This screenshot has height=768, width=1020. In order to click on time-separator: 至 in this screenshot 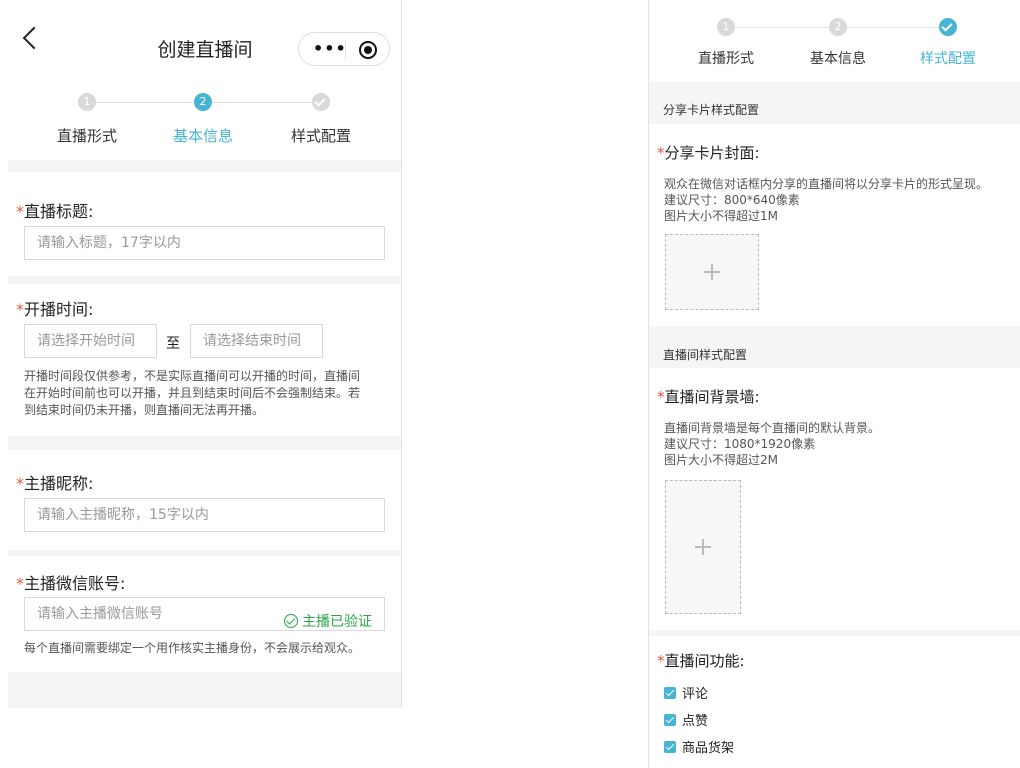, I will do `click(173, 344)`.